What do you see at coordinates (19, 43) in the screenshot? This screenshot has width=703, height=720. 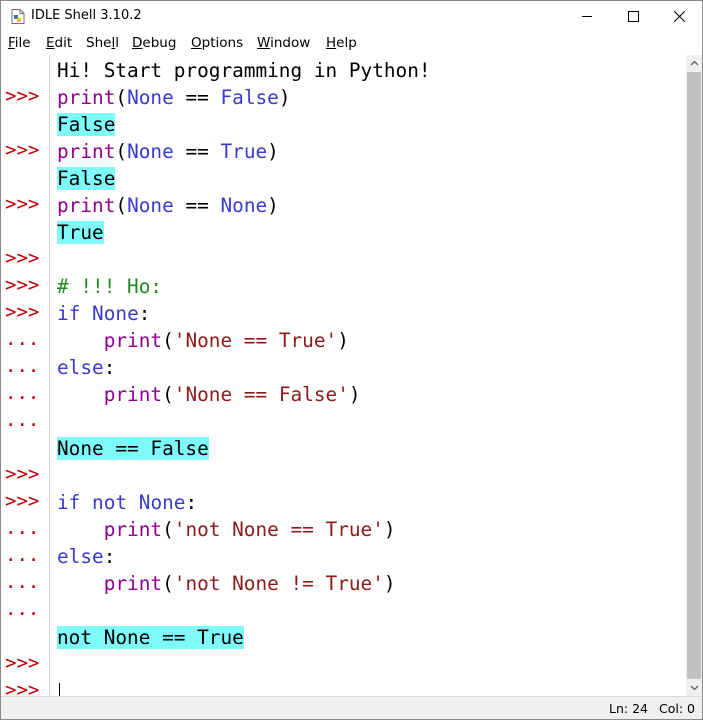 I see `menu-file: File` at bounding box center [19, 43].